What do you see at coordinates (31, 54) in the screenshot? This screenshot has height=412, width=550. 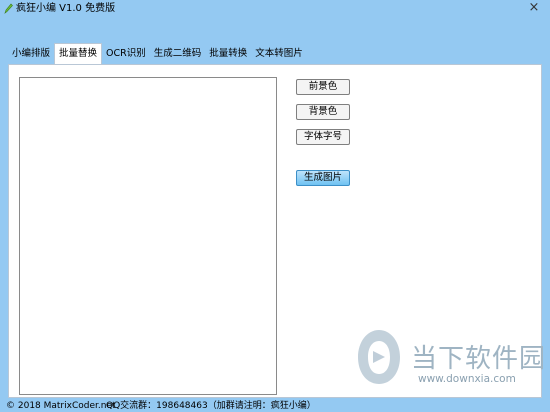 I see `tab-layout: 小编排版` at bounding box center [31, 54].